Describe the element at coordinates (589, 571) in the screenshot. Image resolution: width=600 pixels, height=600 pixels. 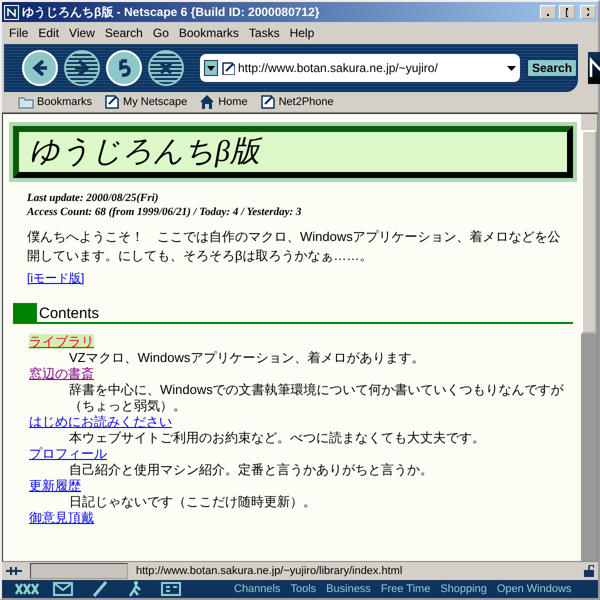
I see `lock-icon` at that location.